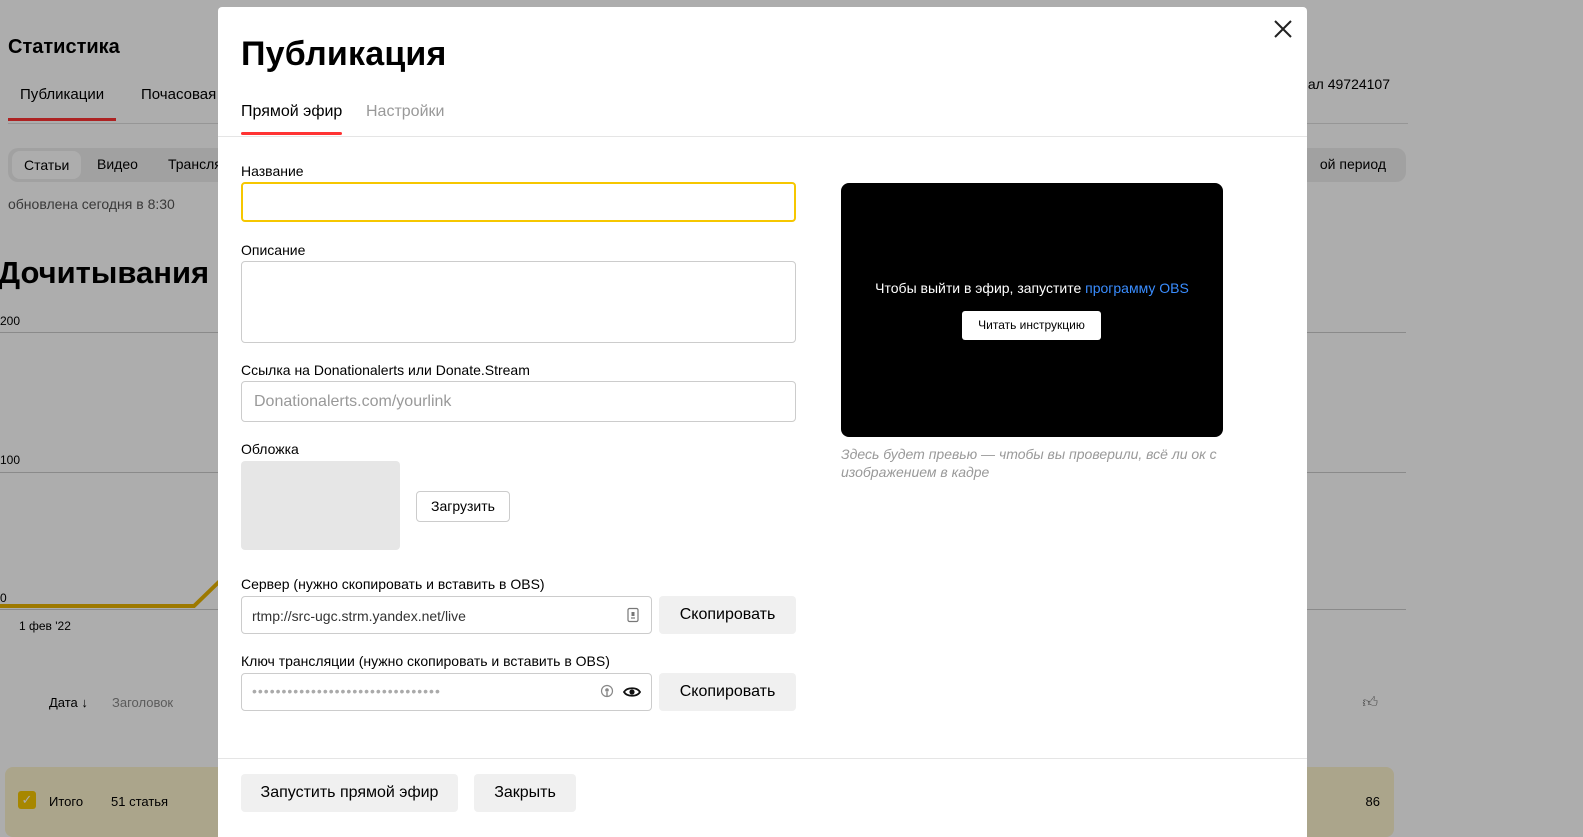 Image resolution: width=1583 pixels, height=837 pixels. I want to click on name-input, so click(518, 202).